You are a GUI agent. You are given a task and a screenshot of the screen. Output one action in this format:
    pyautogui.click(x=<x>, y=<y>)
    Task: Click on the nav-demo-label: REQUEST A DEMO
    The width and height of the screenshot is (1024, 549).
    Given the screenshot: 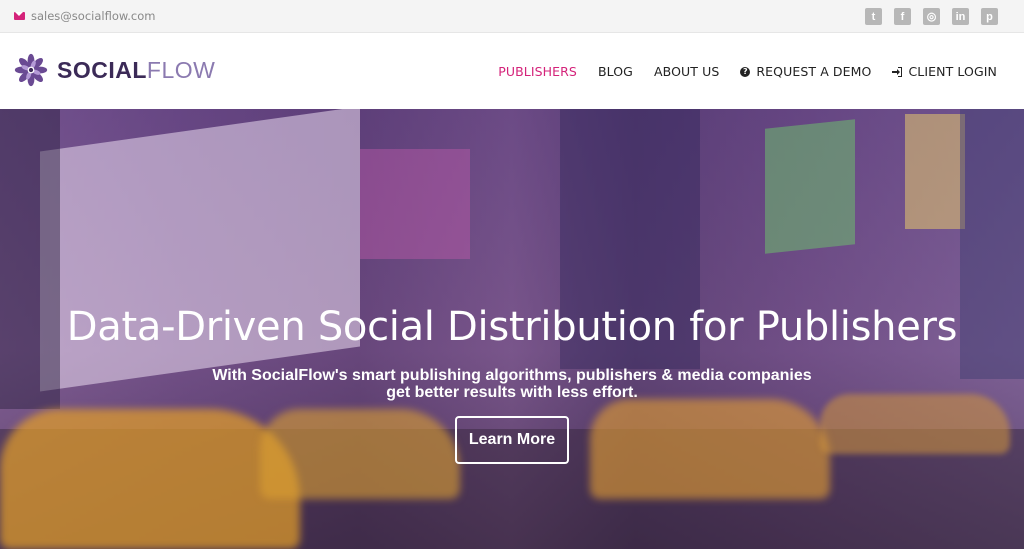 What is the action you would take?
    pyautogui.click(x=814, y=71)
    